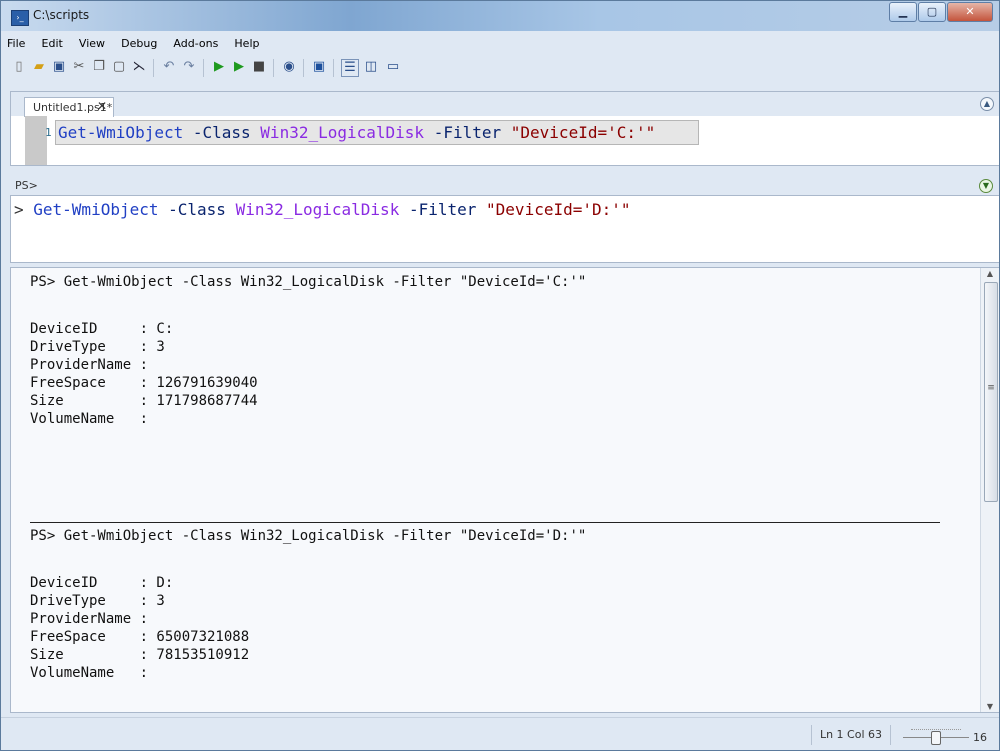 Image resolution: width=1000 pixels, height=751 pixels. Describe the element at coordinates (24, 209) in the screenshot. I see `prompt-caret: >` at that location.